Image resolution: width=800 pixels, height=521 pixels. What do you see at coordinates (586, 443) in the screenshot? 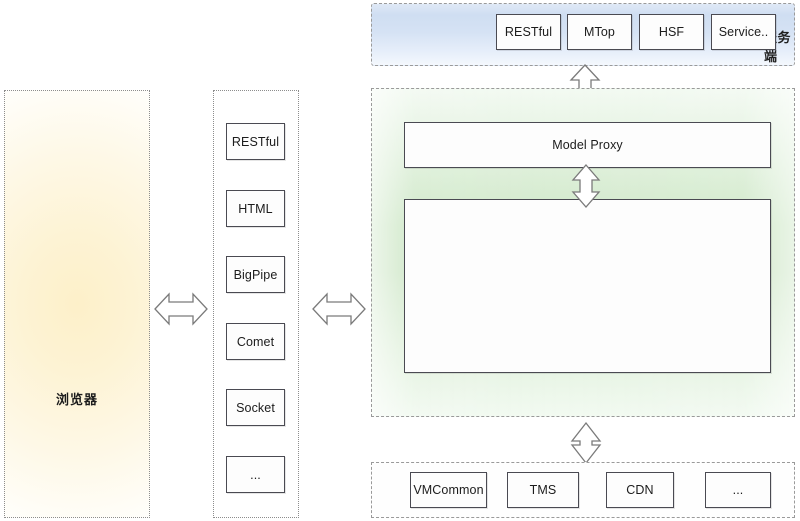
I see `arrow-node-to-bottom` at bounding box center [586, 443].